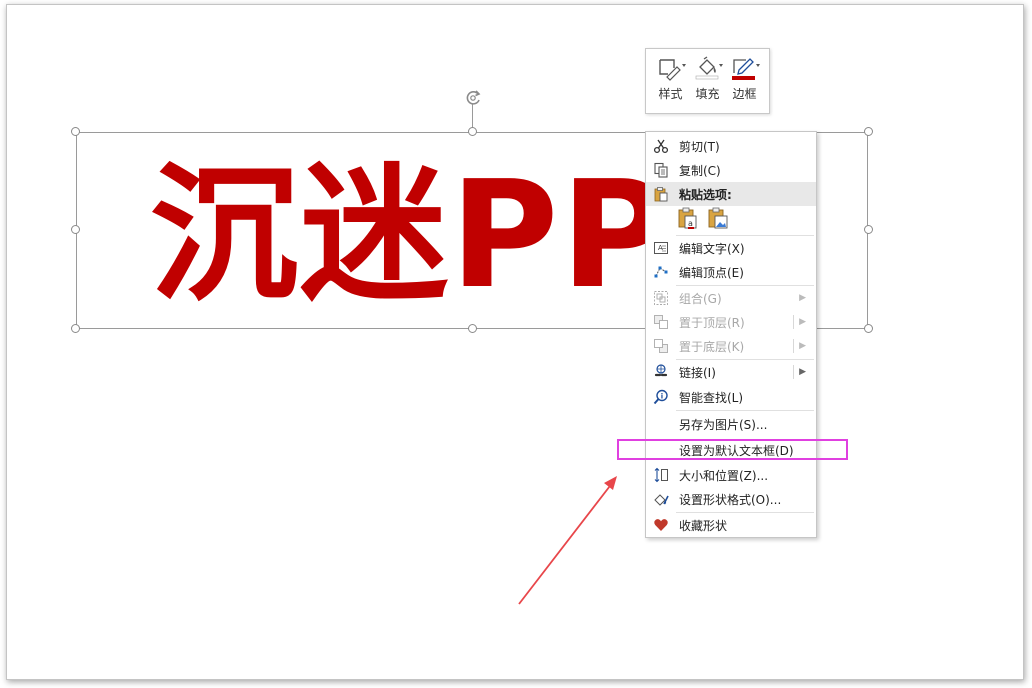 The height and width of the screenshot is (688, 1032). What do you see at coordinates (712, 346) in the screenshot?
I see `menu-label: 置于底层(K)` at bounding box center [712, 346].